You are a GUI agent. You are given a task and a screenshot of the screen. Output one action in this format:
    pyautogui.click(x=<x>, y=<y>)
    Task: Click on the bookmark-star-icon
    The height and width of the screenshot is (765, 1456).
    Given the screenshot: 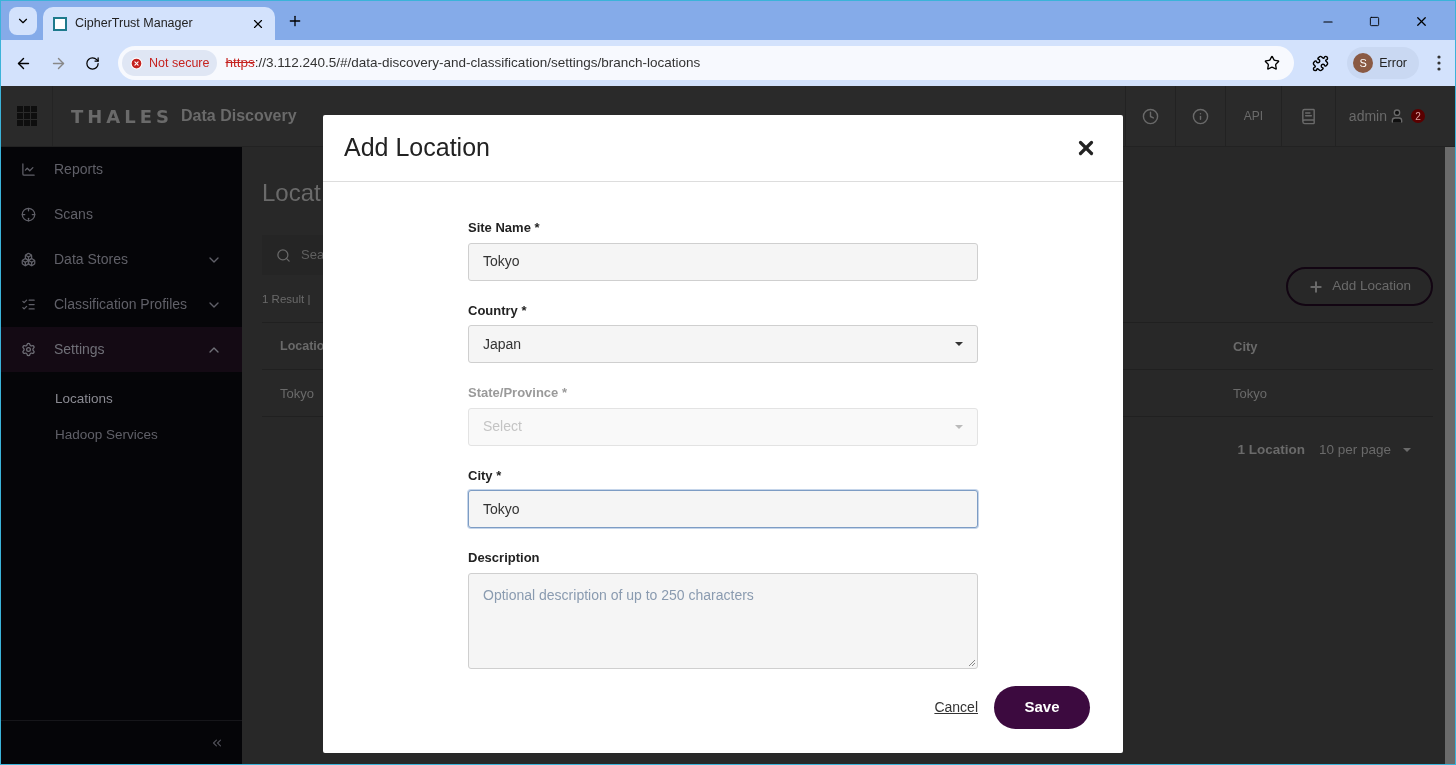 What is the action you would take?
    pyautogui.click(x=1272, y=63)
    